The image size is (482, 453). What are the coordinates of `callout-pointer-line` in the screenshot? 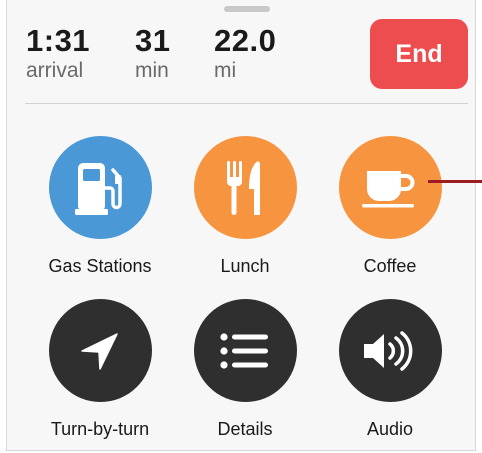 It's located at (455, 181).